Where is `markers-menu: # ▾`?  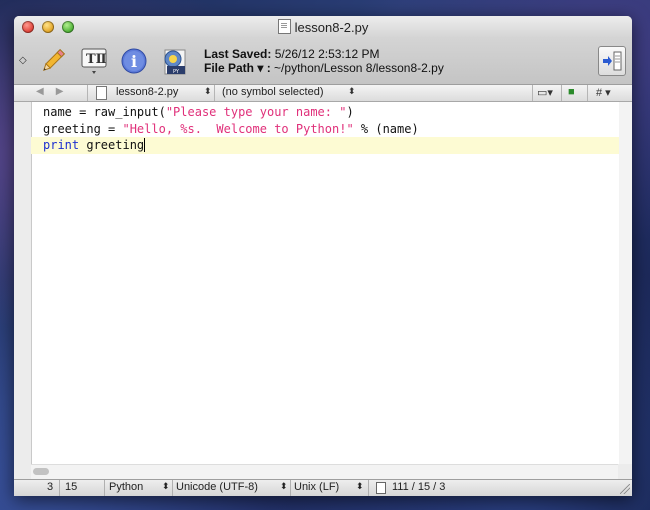
markers-menu: # ▾ is located at coordinates (603, 92).